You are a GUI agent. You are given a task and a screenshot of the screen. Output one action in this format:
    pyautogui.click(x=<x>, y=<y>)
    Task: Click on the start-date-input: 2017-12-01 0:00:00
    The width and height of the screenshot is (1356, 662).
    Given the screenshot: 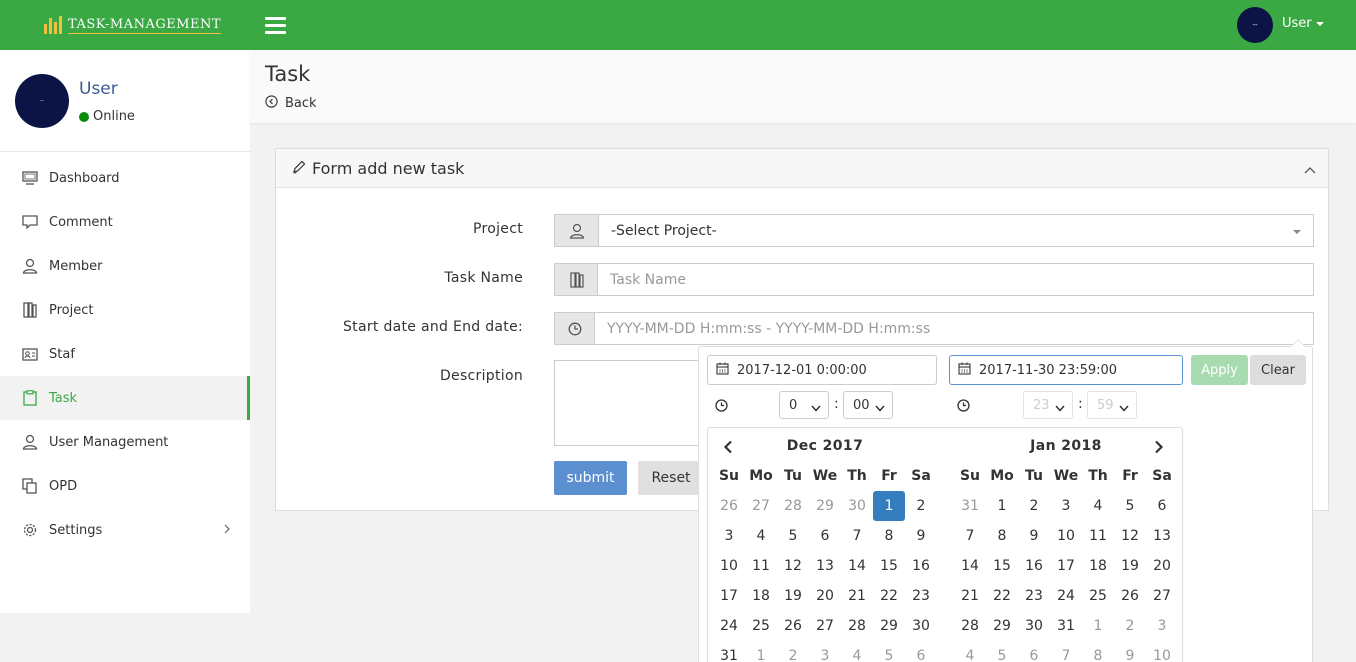 What is the action you would take?
    pyautogui.click(x=822, y=370)
    